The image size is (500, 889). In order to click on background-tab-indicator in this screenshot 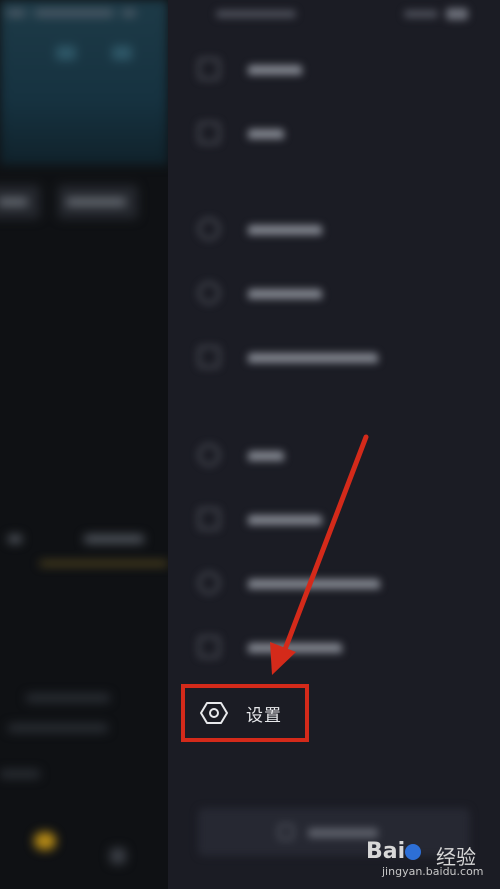, I will do `click(104, 563)`.